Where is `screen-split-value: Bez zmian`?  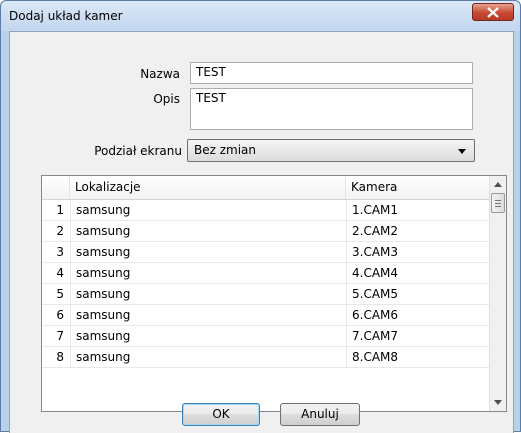
screen-split-value: Bez zmian is located at coordinates (225, 150).